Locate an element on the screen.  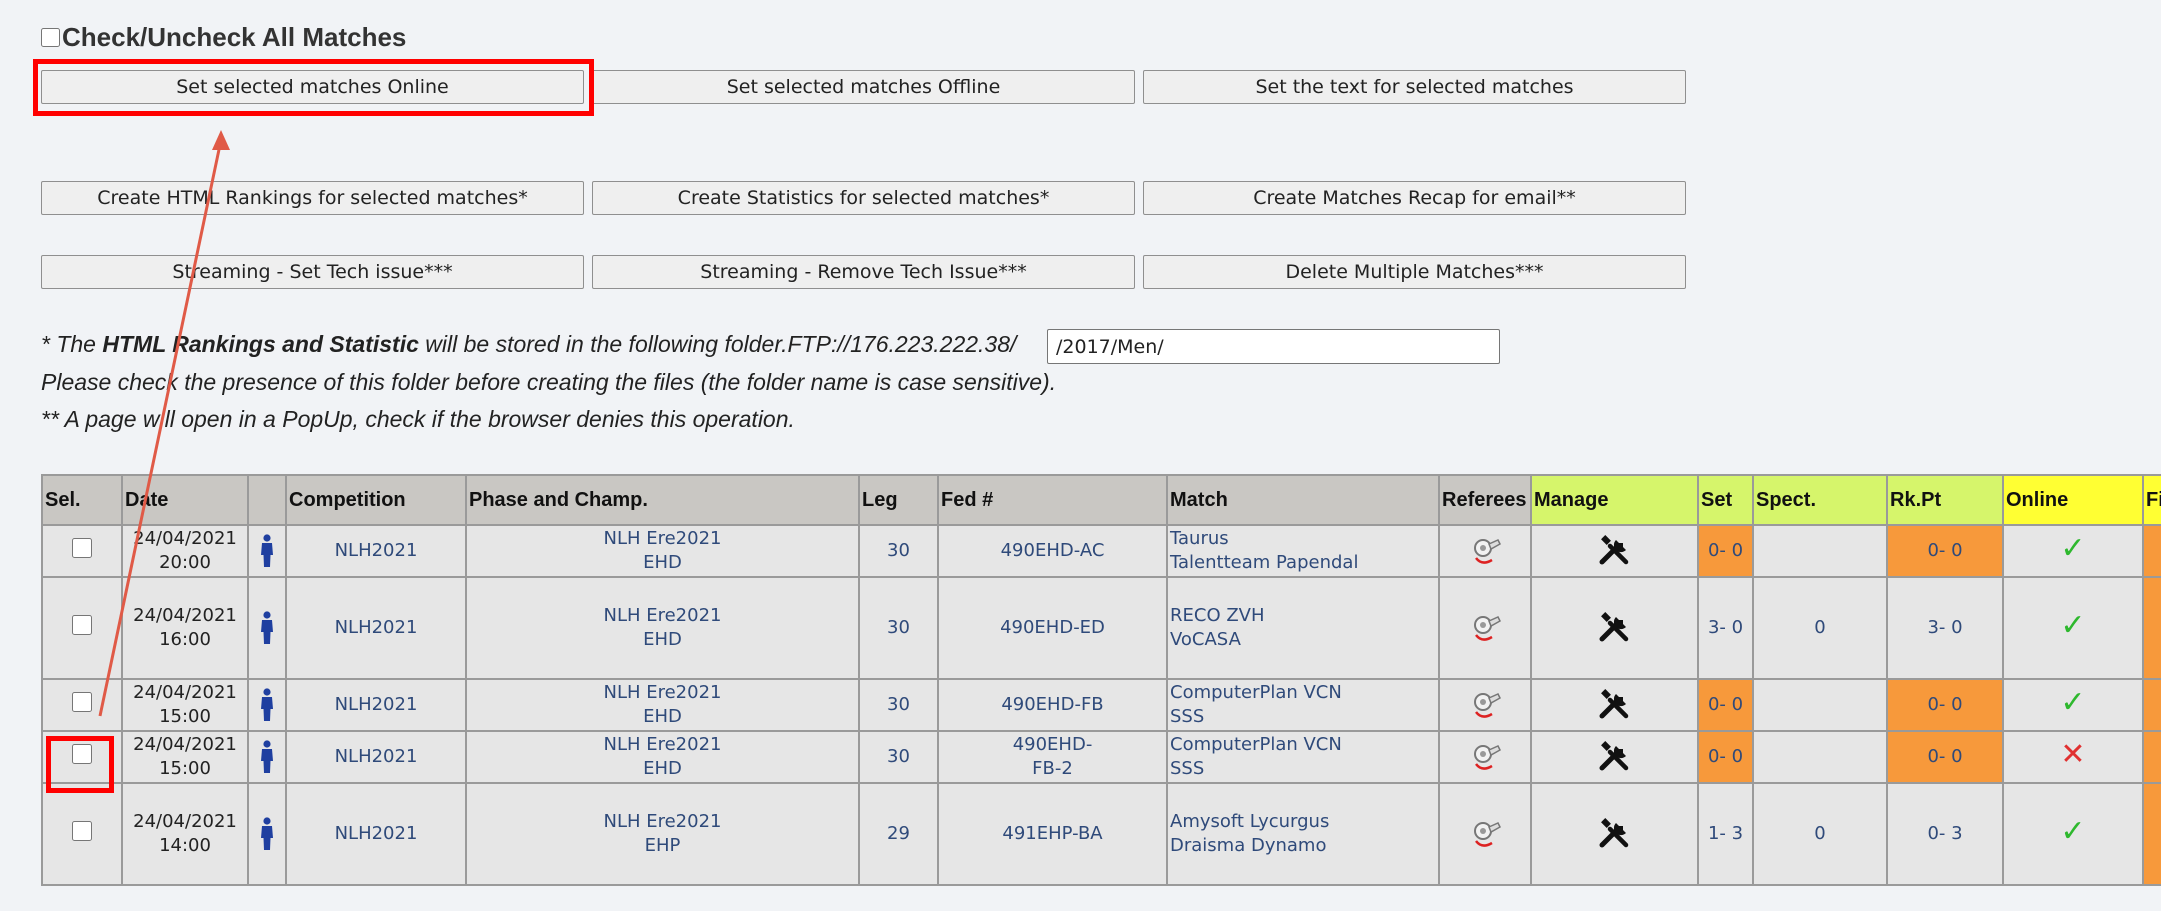
row-match: Taurus Talentteam Papendal is located at coordinates (1303, 551).